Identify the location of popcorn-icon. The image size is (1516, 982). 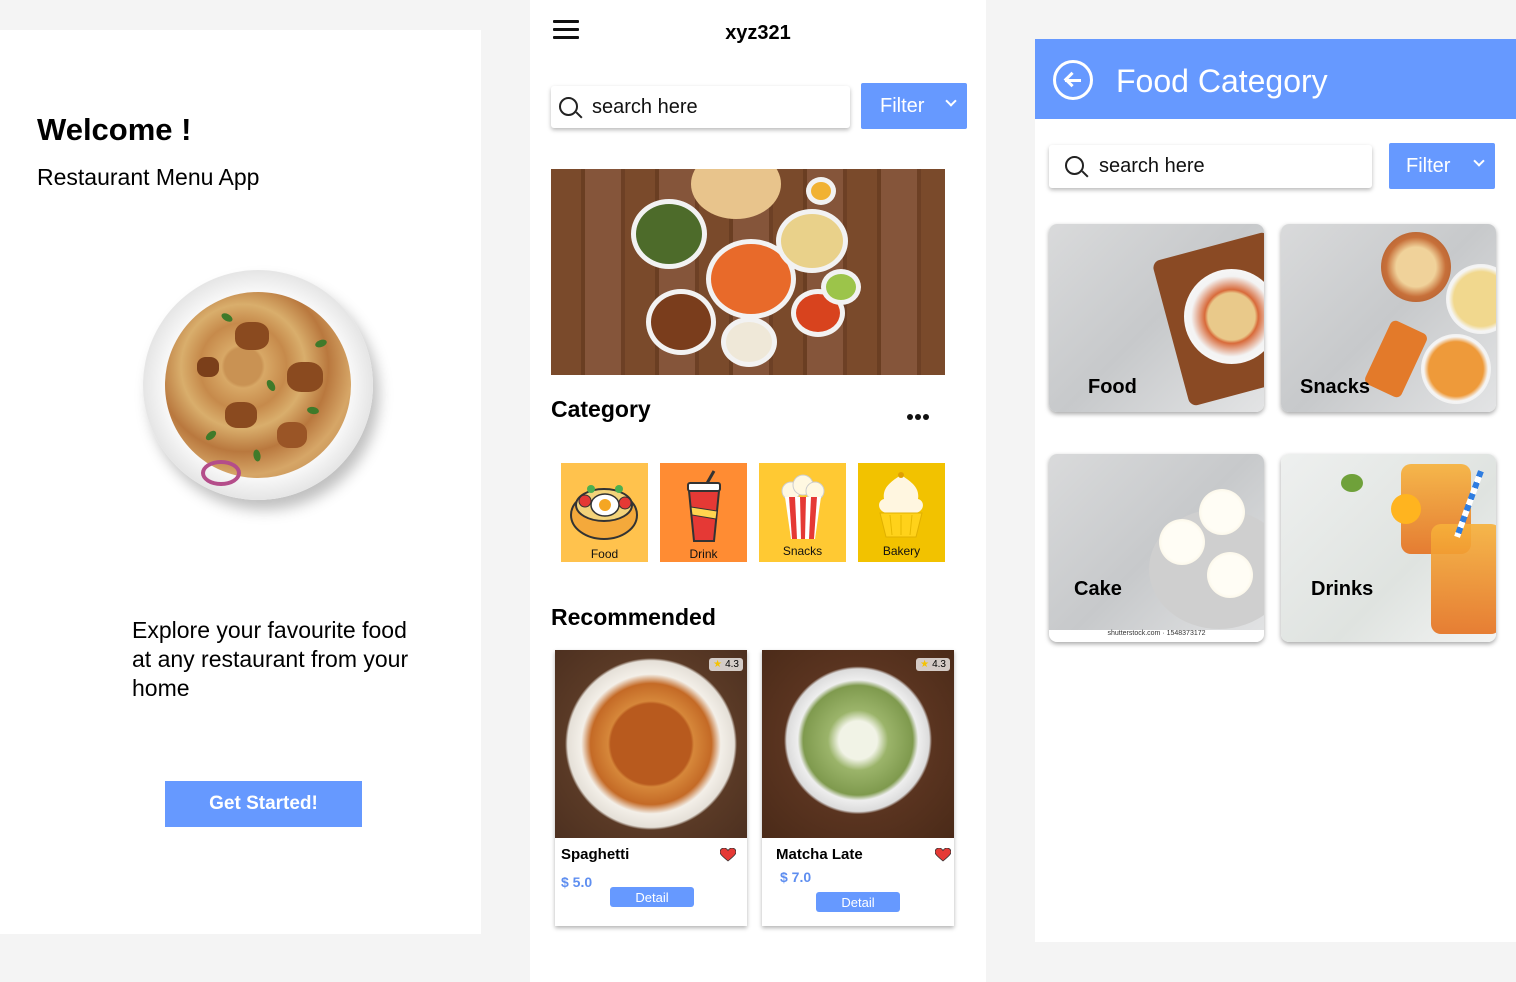
(803, 506).